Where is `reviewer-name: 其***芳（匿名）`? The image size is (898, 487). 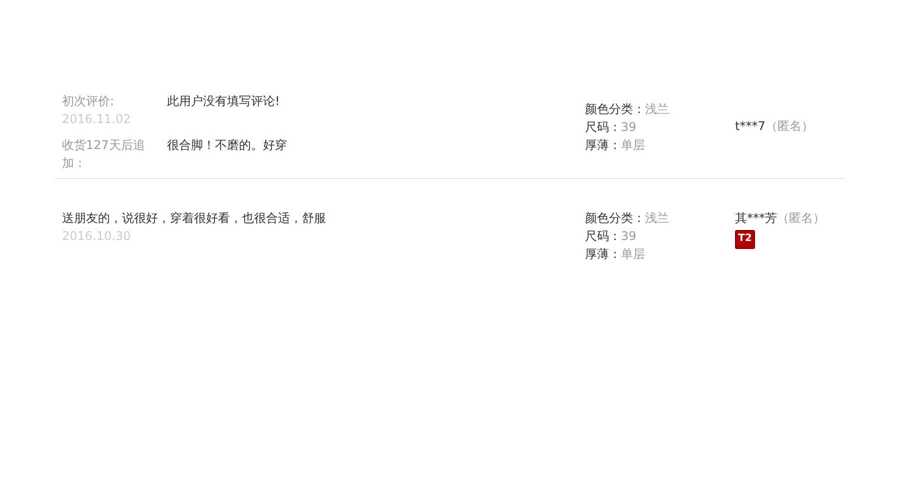 reviewer-name: 其***芳（匿名） is located at coordinates (780, 218).